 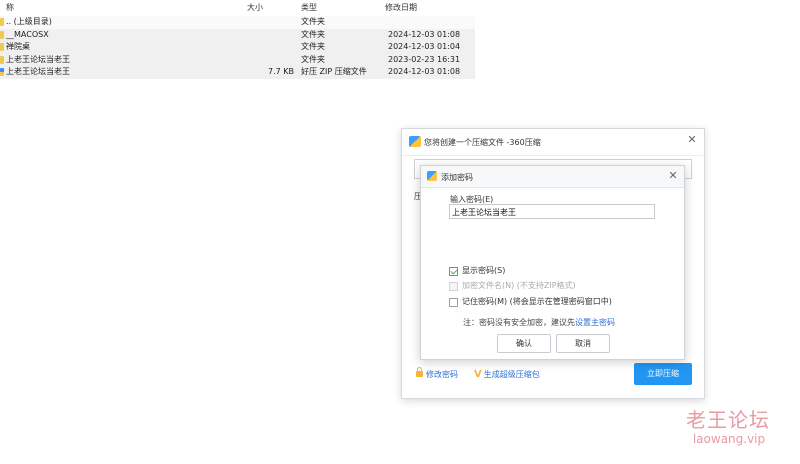 What do you see at coordinates (663, 374) in the screenshot?
I see `compress-now-button: 立即压缩` at bounding box center [663, 374].